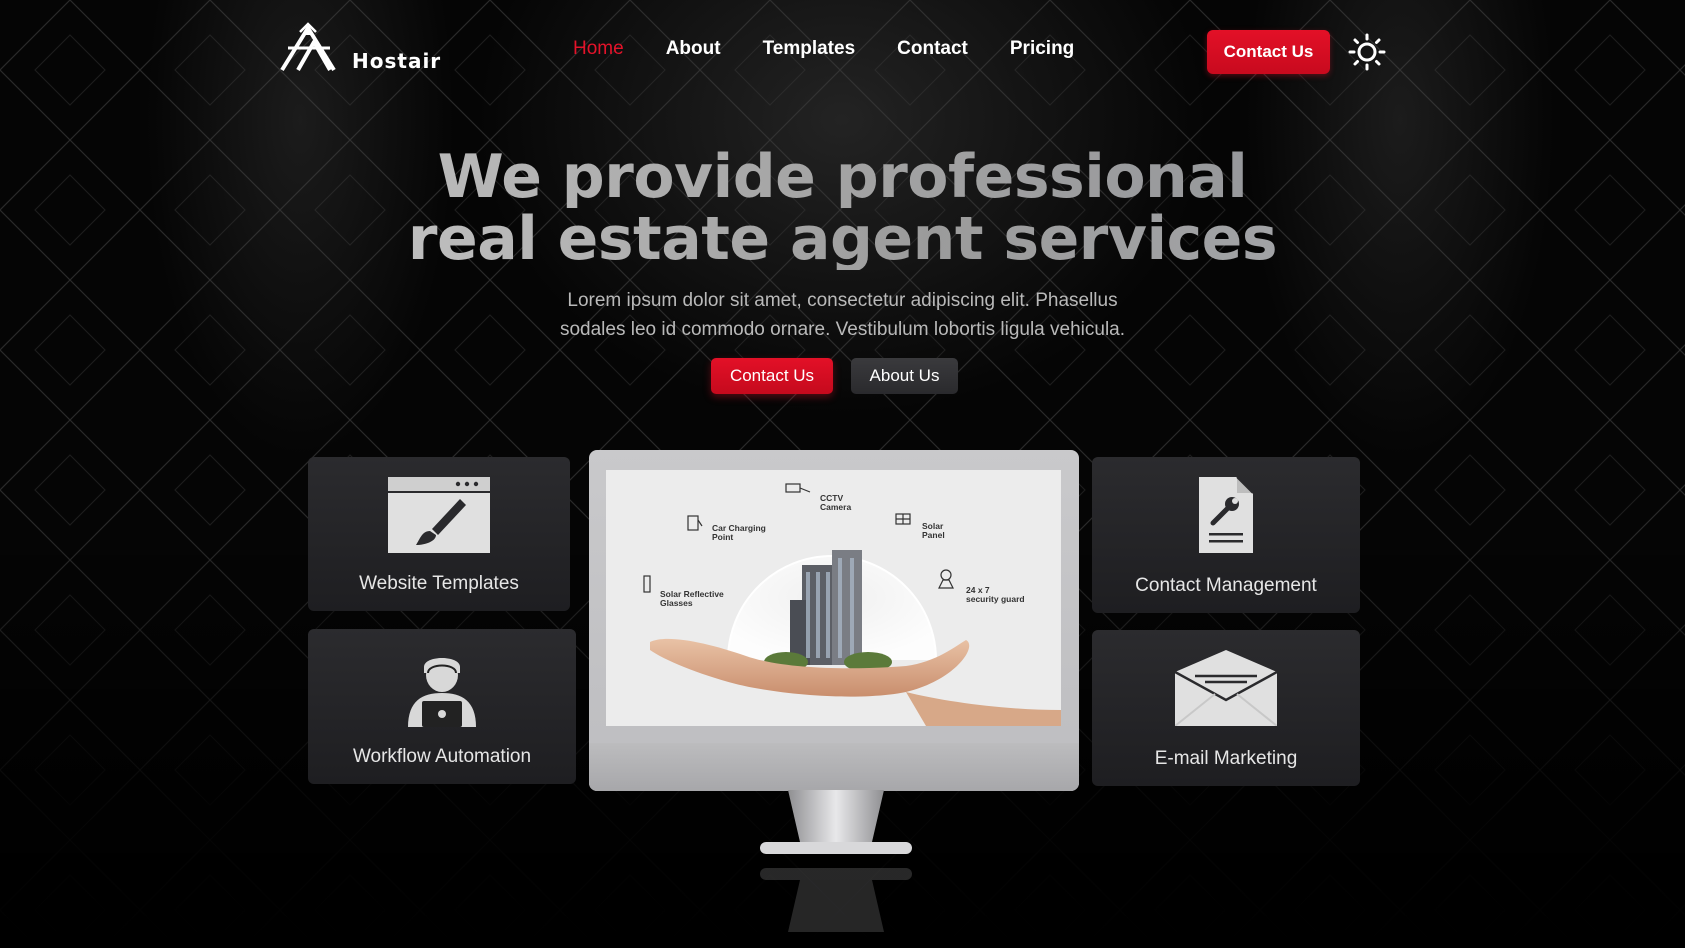  Describe the element at coordinates (439, 515) in the screenshot. I see `website-template-icon` at that location.